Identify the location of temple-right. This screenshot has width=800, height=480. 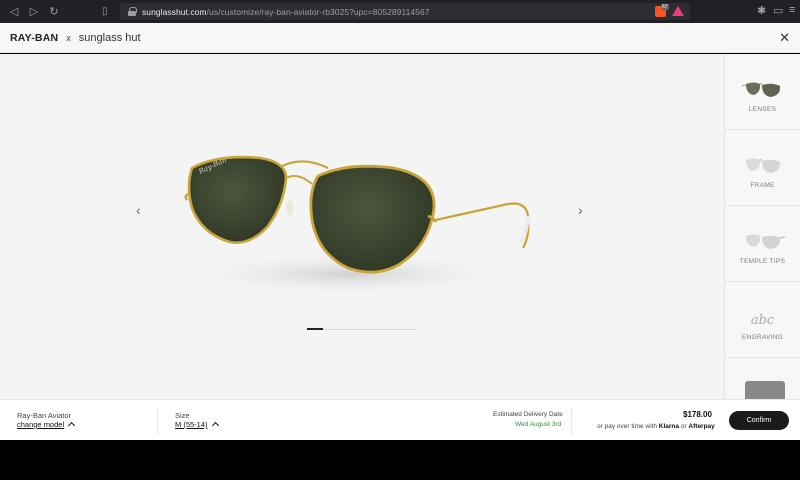
(480, 225).